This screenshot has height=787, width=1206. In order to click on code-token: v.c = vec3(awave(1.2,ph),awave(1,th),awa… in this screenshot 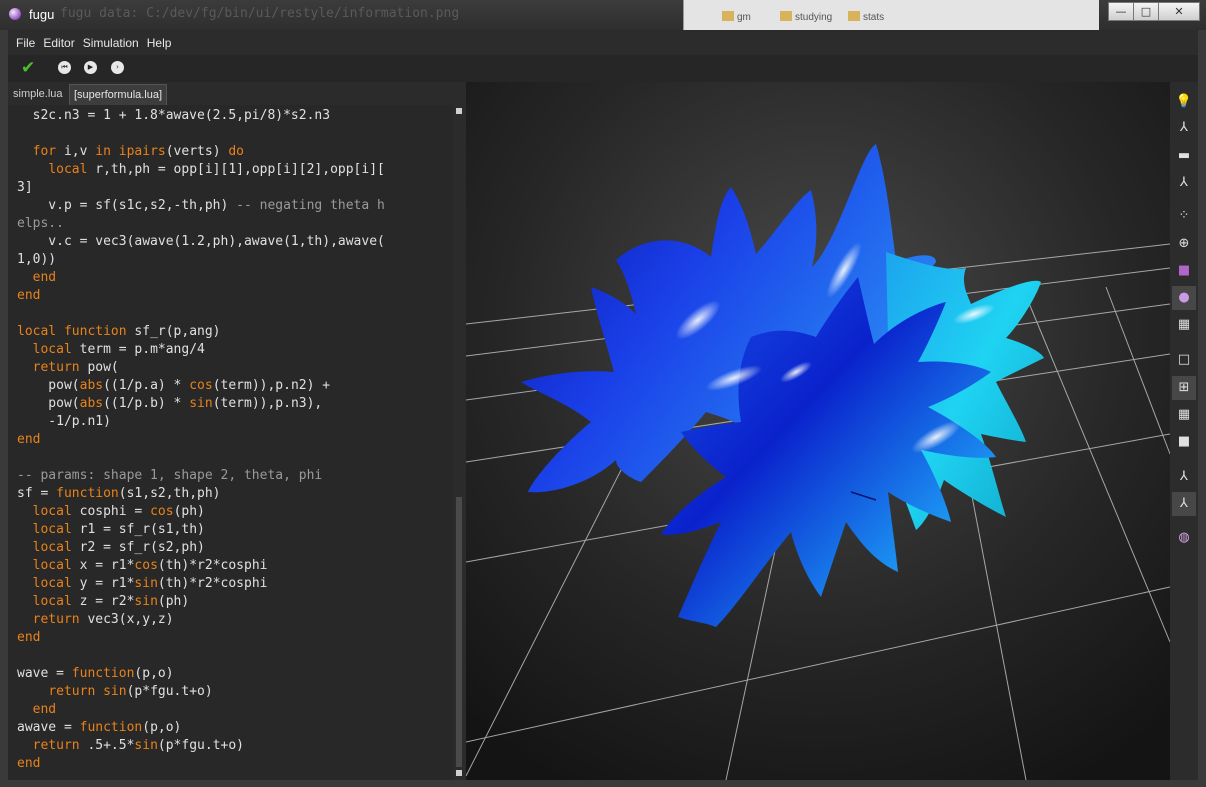, I will do `click(201, 241)`.